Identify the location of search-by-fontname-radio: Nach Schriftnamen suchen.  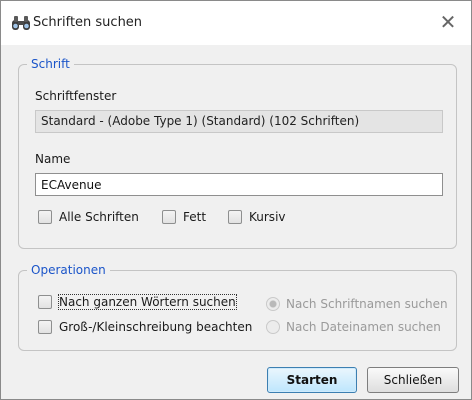
(357, 304).